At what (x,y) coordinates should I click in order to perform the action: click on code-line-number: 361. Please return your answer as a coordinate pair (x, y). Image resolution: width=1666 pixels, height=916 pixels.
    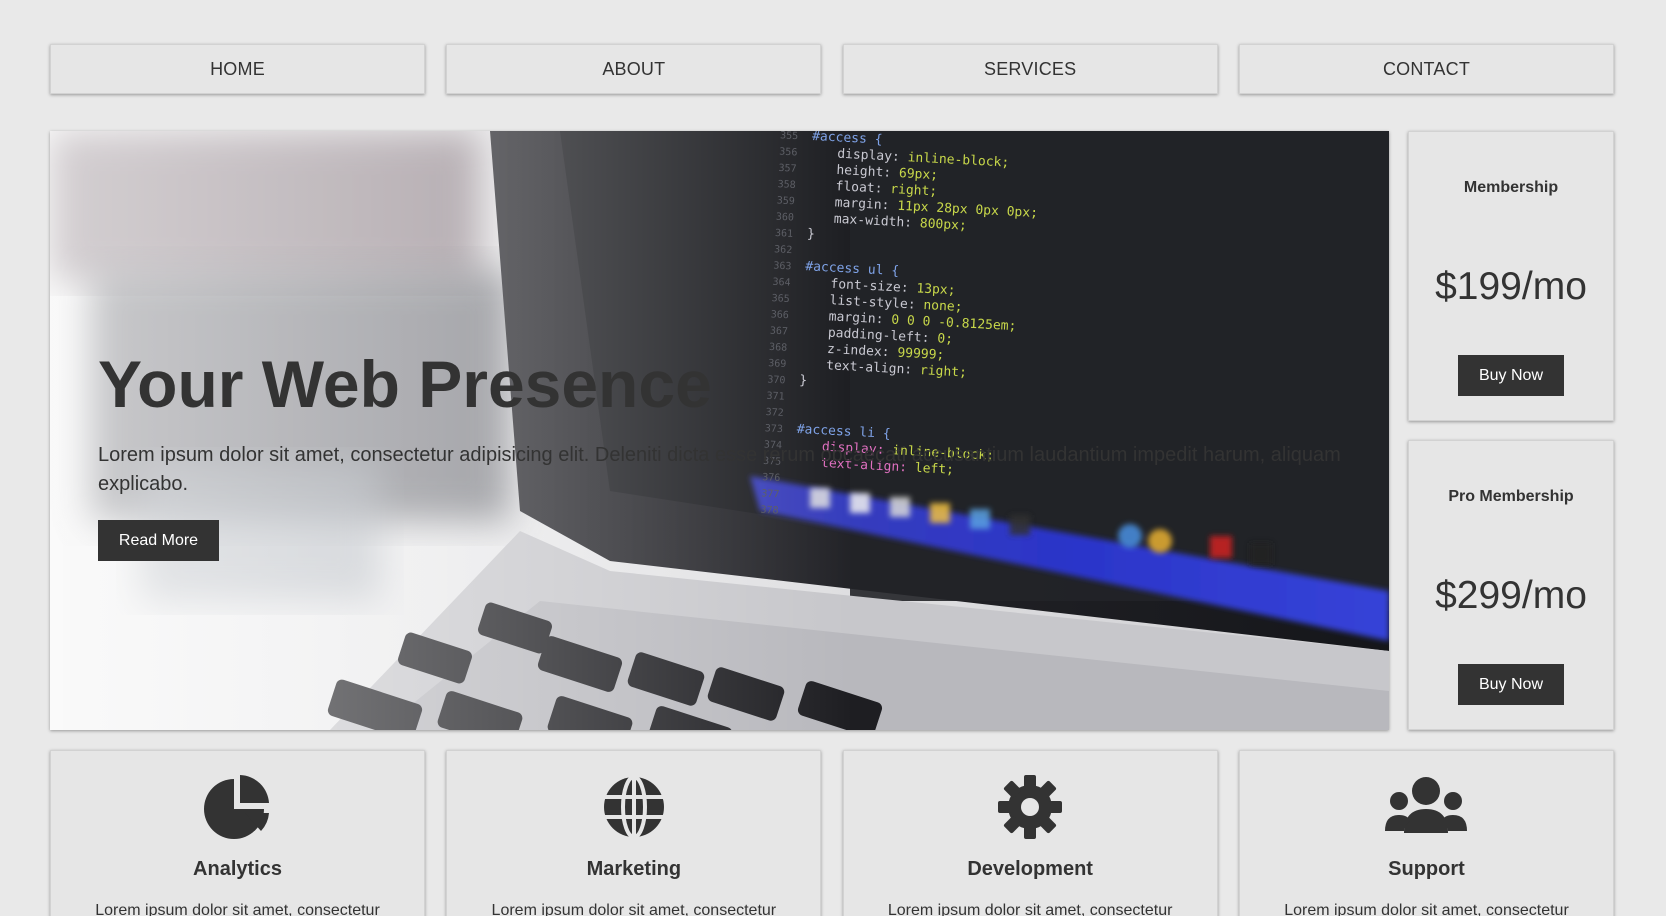
    Looking at the image, I should click on (784, 234).